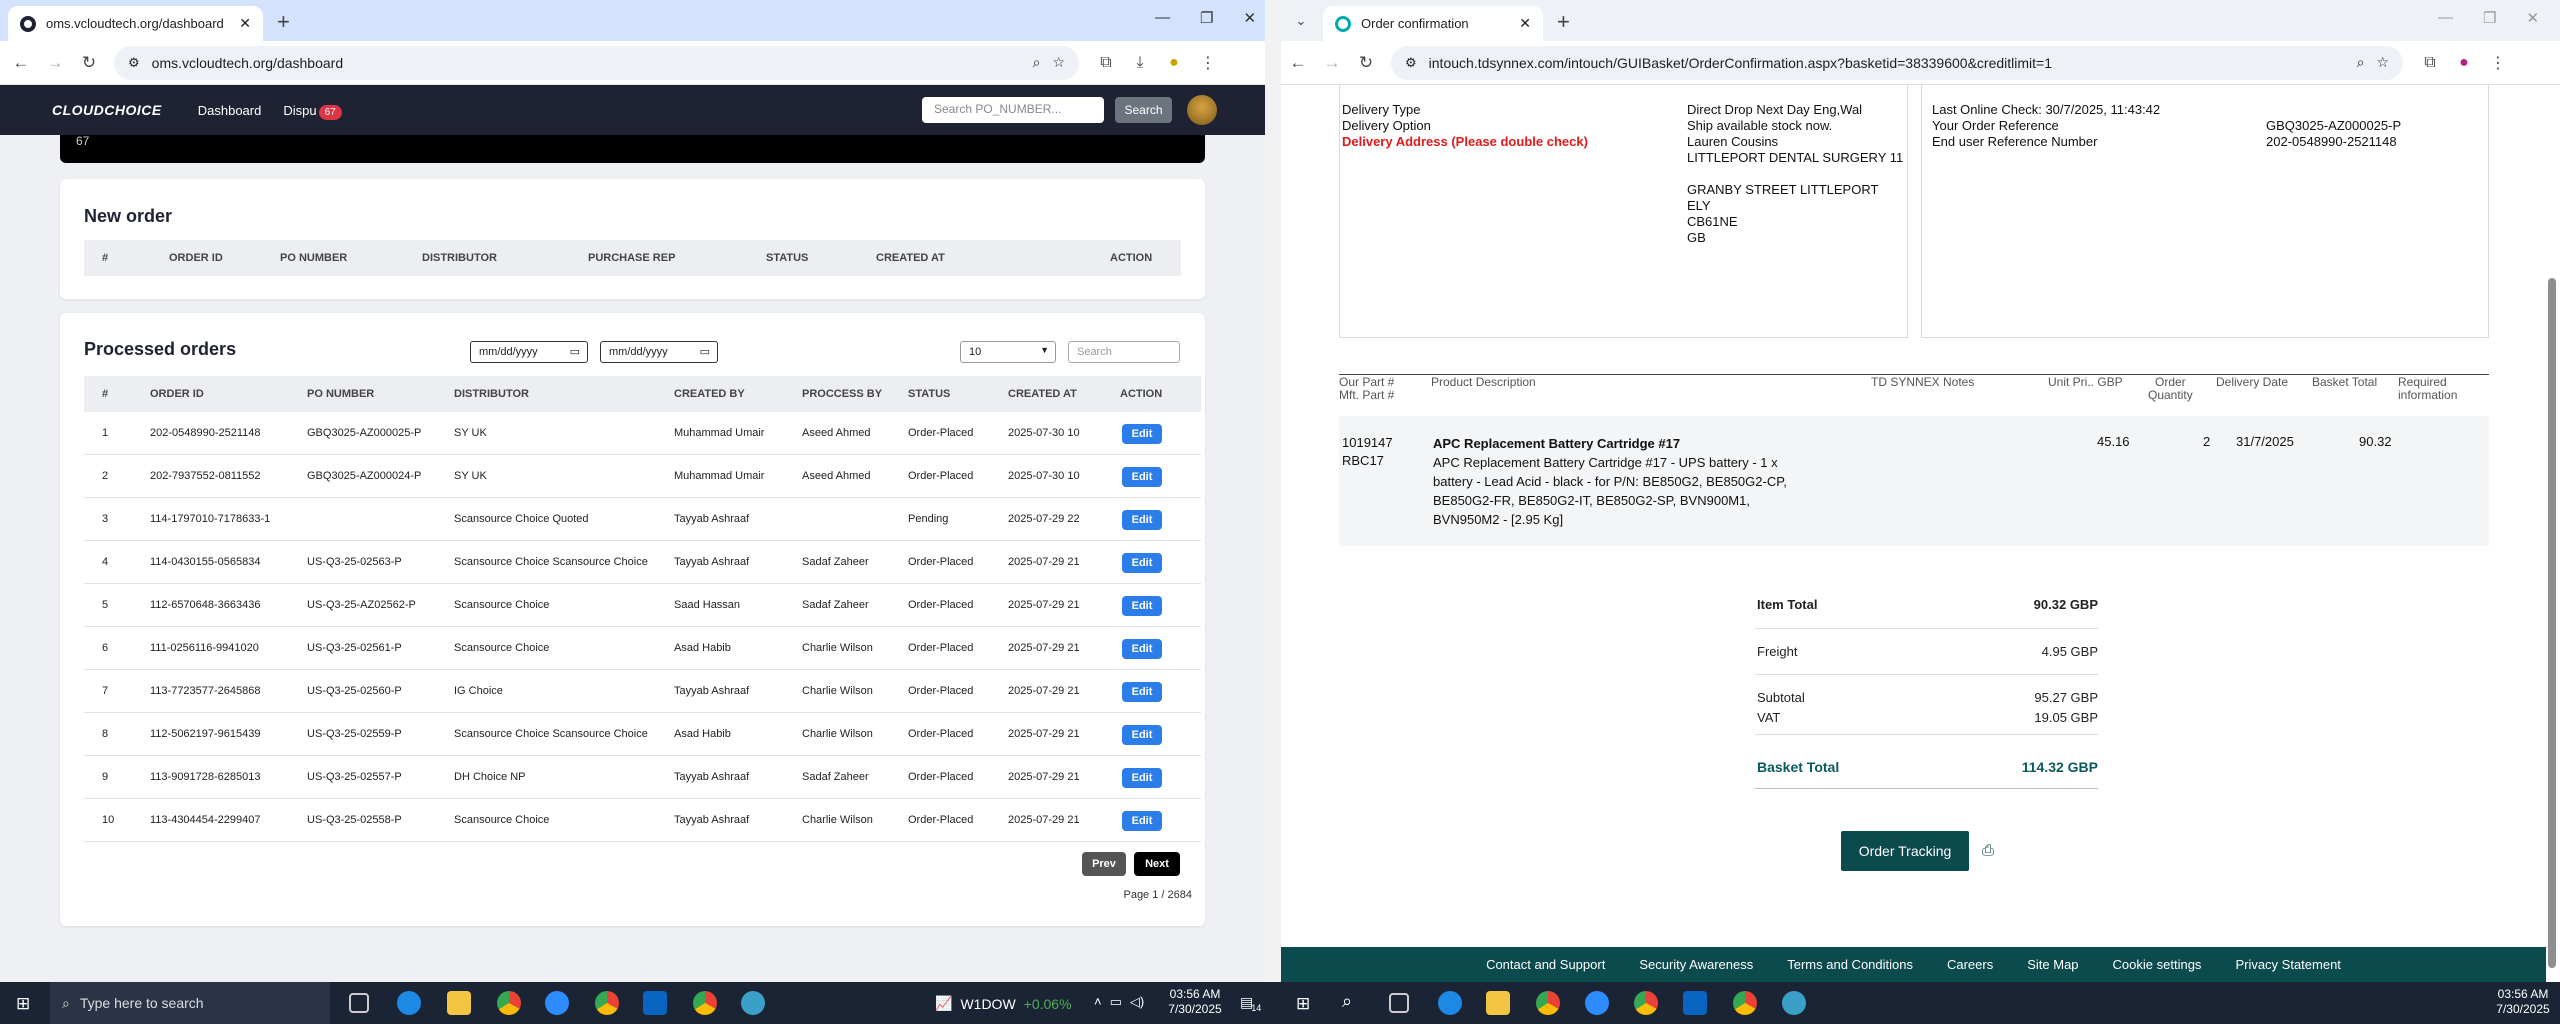 The width and height of the screenshot is (2560, 1024). Describe the element at coordinates (230, 110) in the screenshot. I see `nav-dashboard: Dashboard` at that location.